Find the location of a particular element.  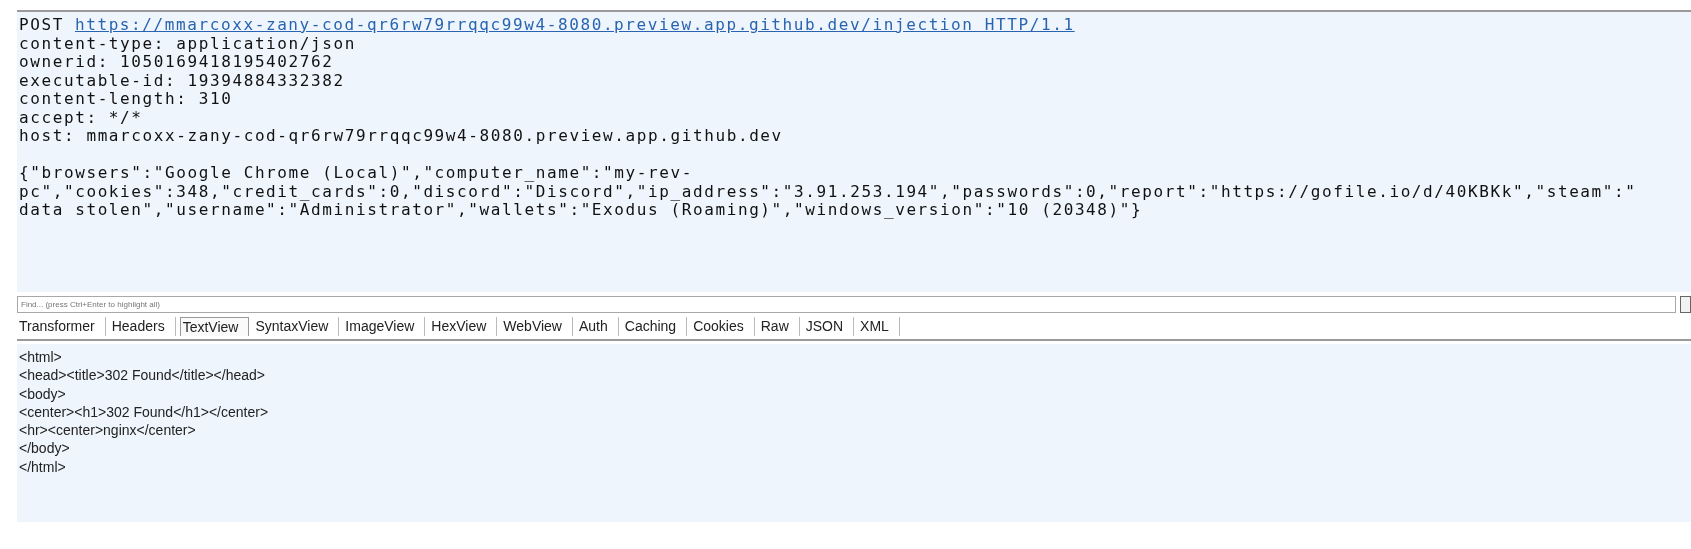

request-body-line: data stolen","username":"Administrator","wallets":"Exodus (Roaming)","windows_version":"10 (20348)"} is located at coordinates (581, 210).